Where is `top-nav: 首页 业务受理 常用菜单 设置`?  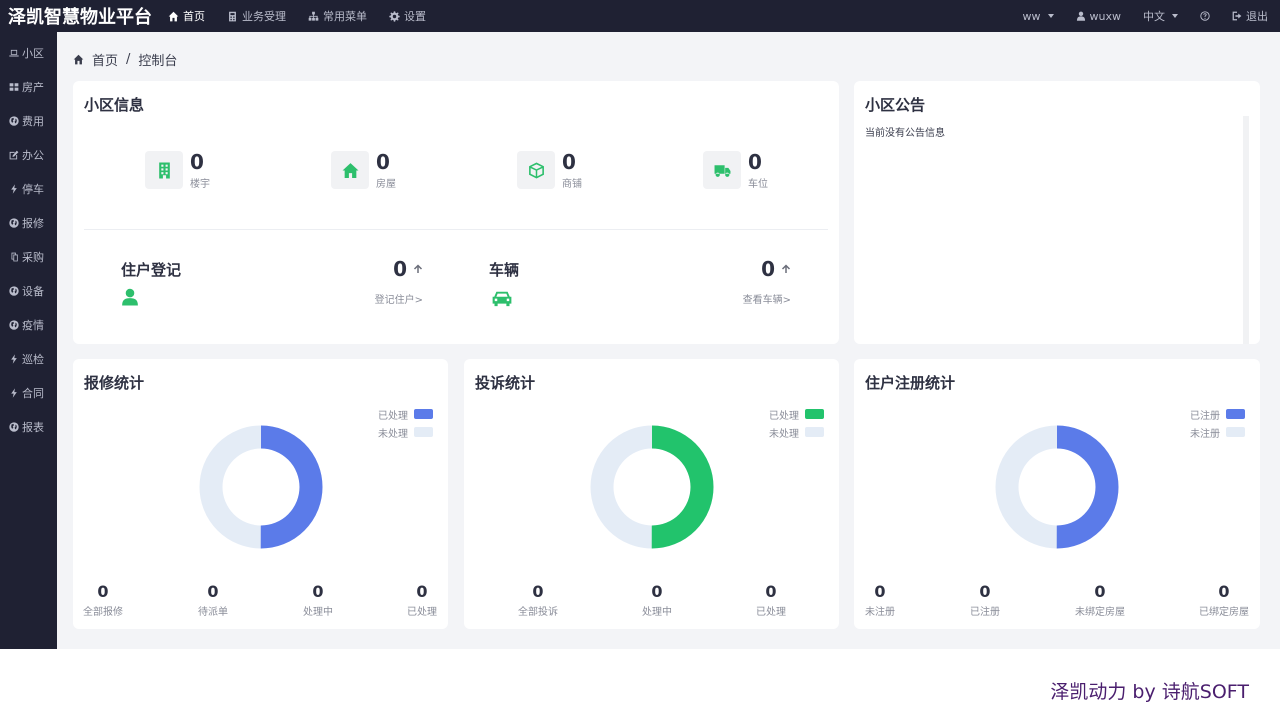
top-nav: 首页 业务受理 常用菜单 设置 is located at coordinates (308, 16).